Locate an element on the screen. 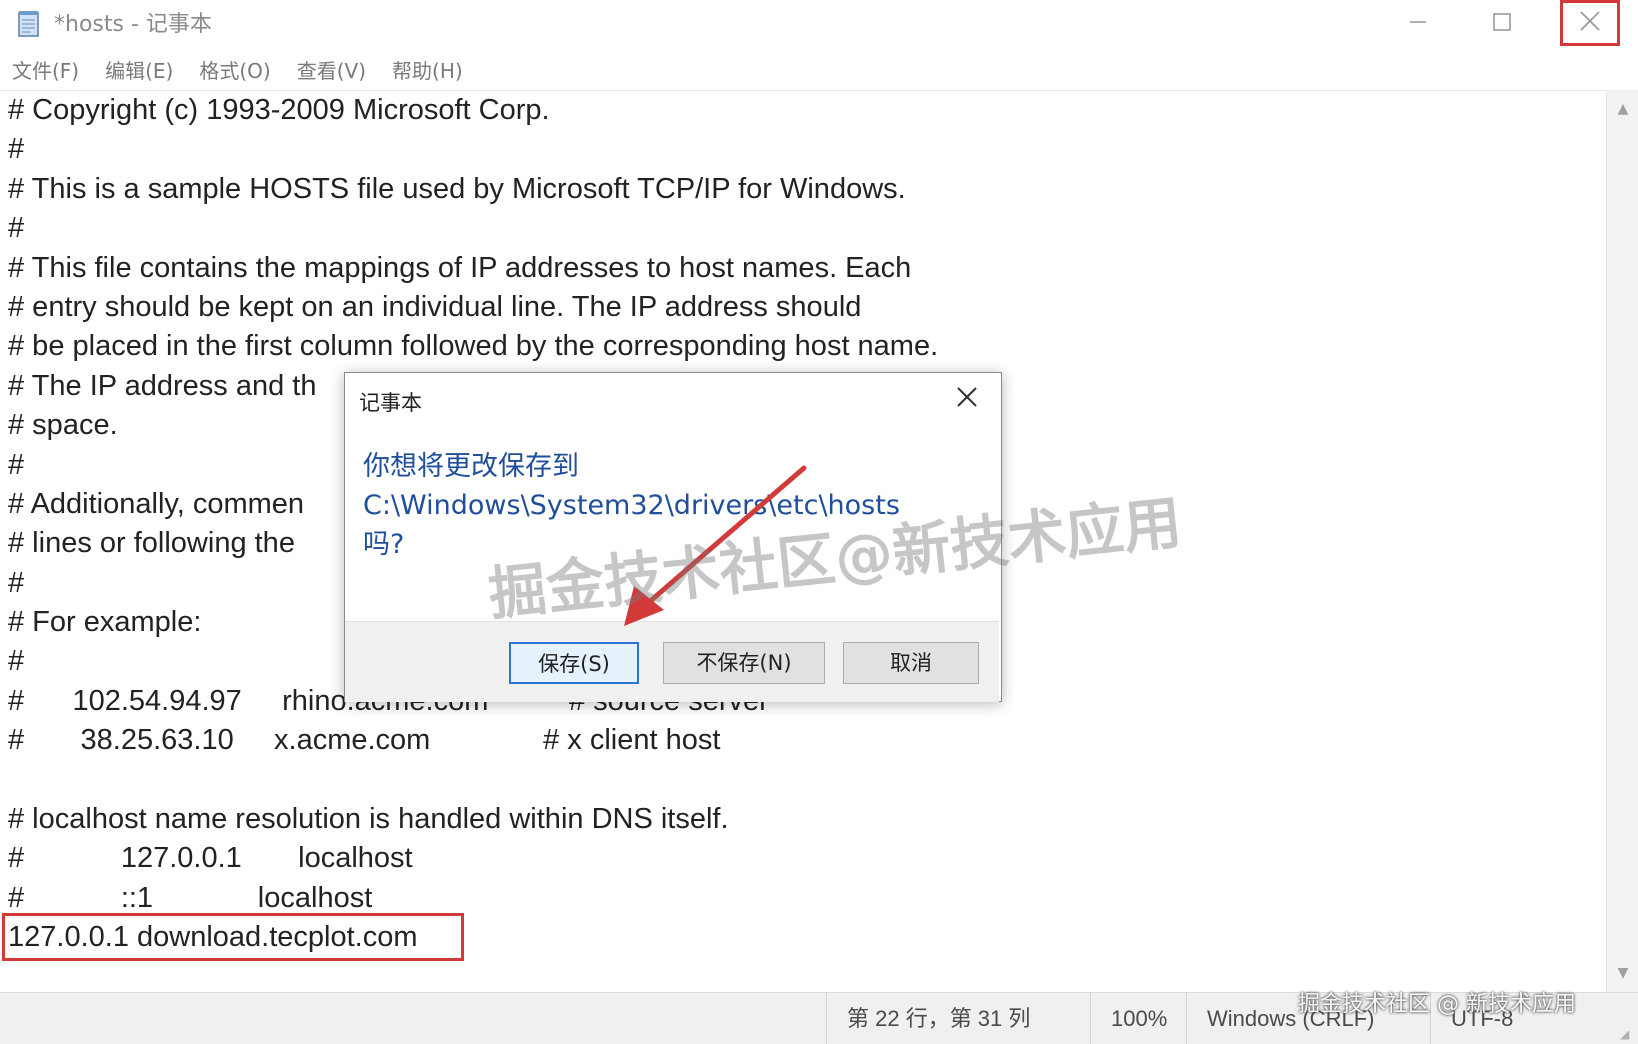 The height and width of the screenshot is (1044, 1638). menu-edit: 编辑(E) is located at coordinates (139, 71).